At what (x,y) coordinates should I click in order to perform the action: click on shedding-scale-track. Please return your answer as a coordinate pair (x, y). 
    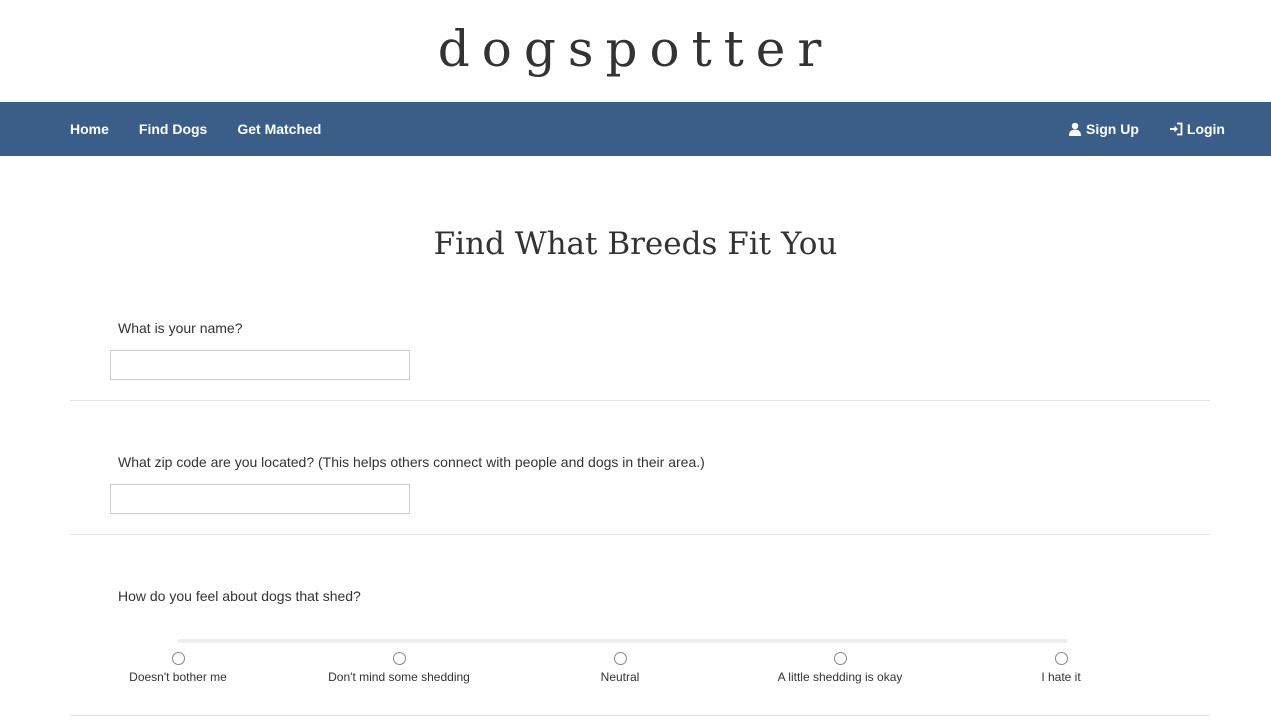
    Looking at the image, I should click on (622, 641).